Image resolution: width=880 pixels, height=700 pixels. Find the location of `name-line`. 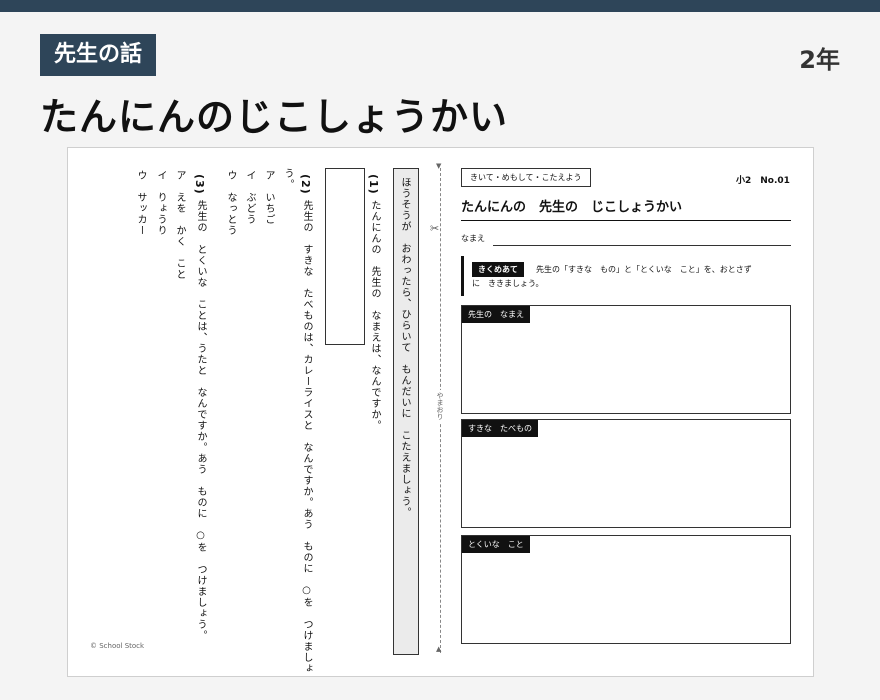

name-line is located at coordinates (642, 245).